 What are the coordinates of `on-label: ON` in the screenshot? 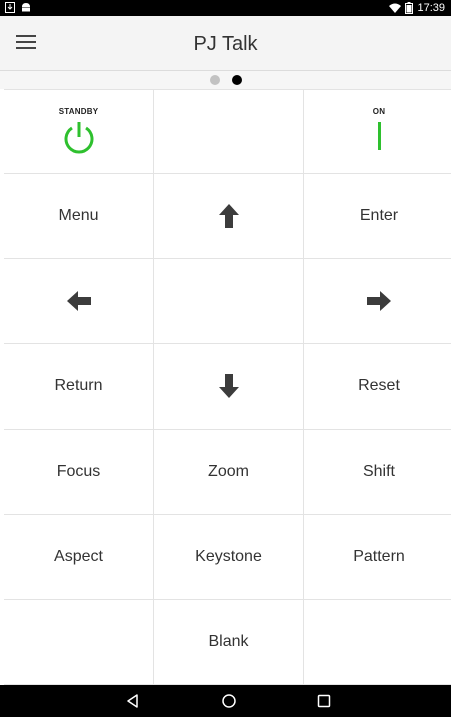 It's located at (379, 111).